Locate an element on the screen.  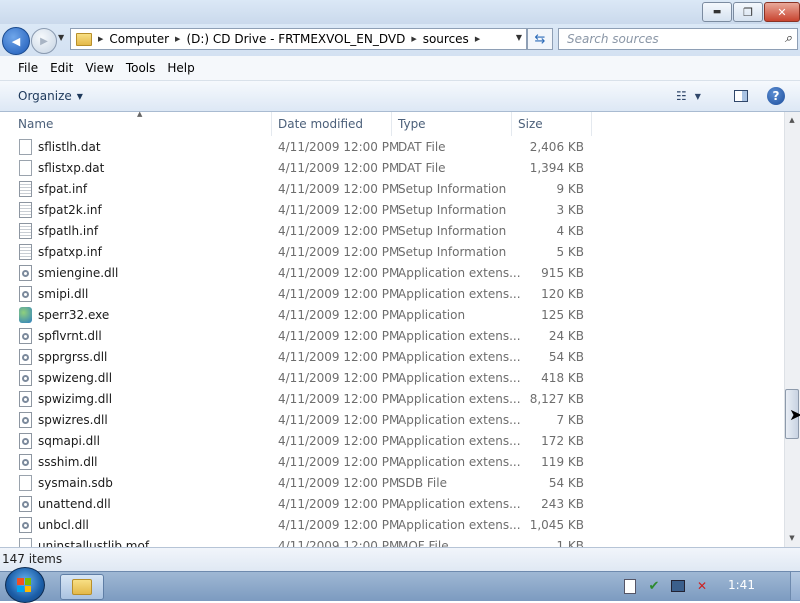
breadcrumb-cd-drive: (D:) CD Drive - FRTMEXVOL_EN_DVD is located at coordinates (295, 39).